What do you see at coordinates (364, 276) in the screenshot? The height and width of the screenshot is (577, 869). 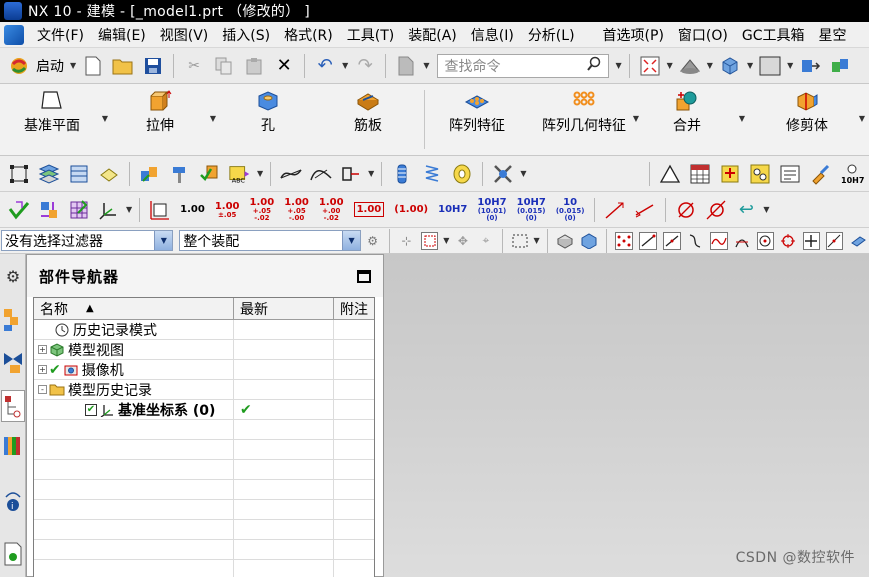 I see `maximize-window-icon` at bounding box center [364, 276].